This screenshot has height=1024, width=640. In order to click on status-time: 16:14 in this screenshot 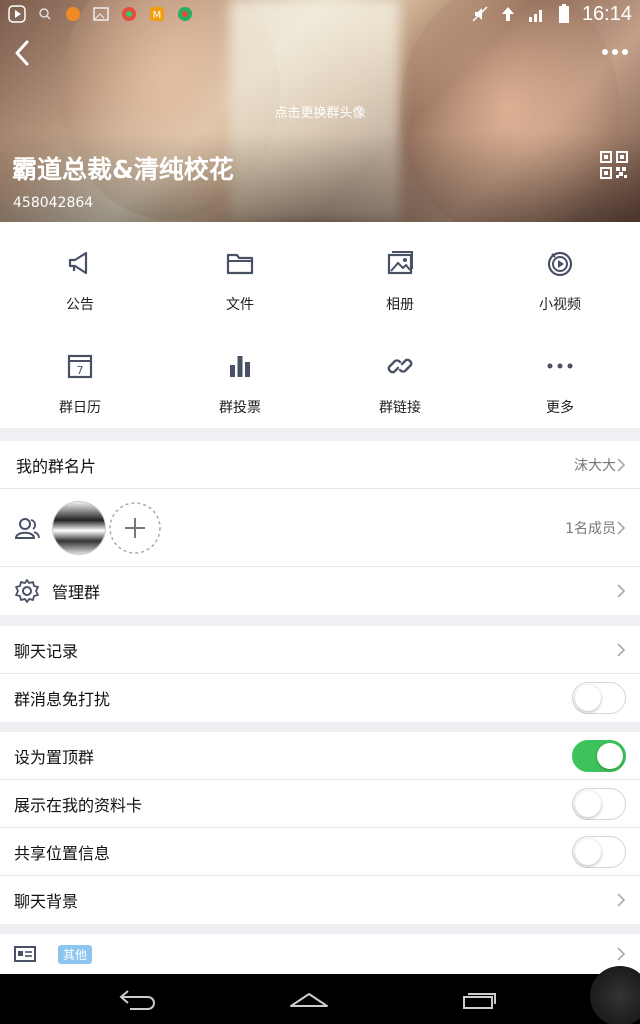, I will do `click(606, 13)`.